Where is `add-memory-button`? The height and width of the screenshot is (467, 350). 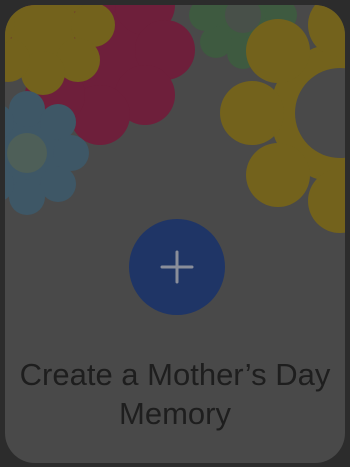 add-memory-button is located at coordinates (177, 267).